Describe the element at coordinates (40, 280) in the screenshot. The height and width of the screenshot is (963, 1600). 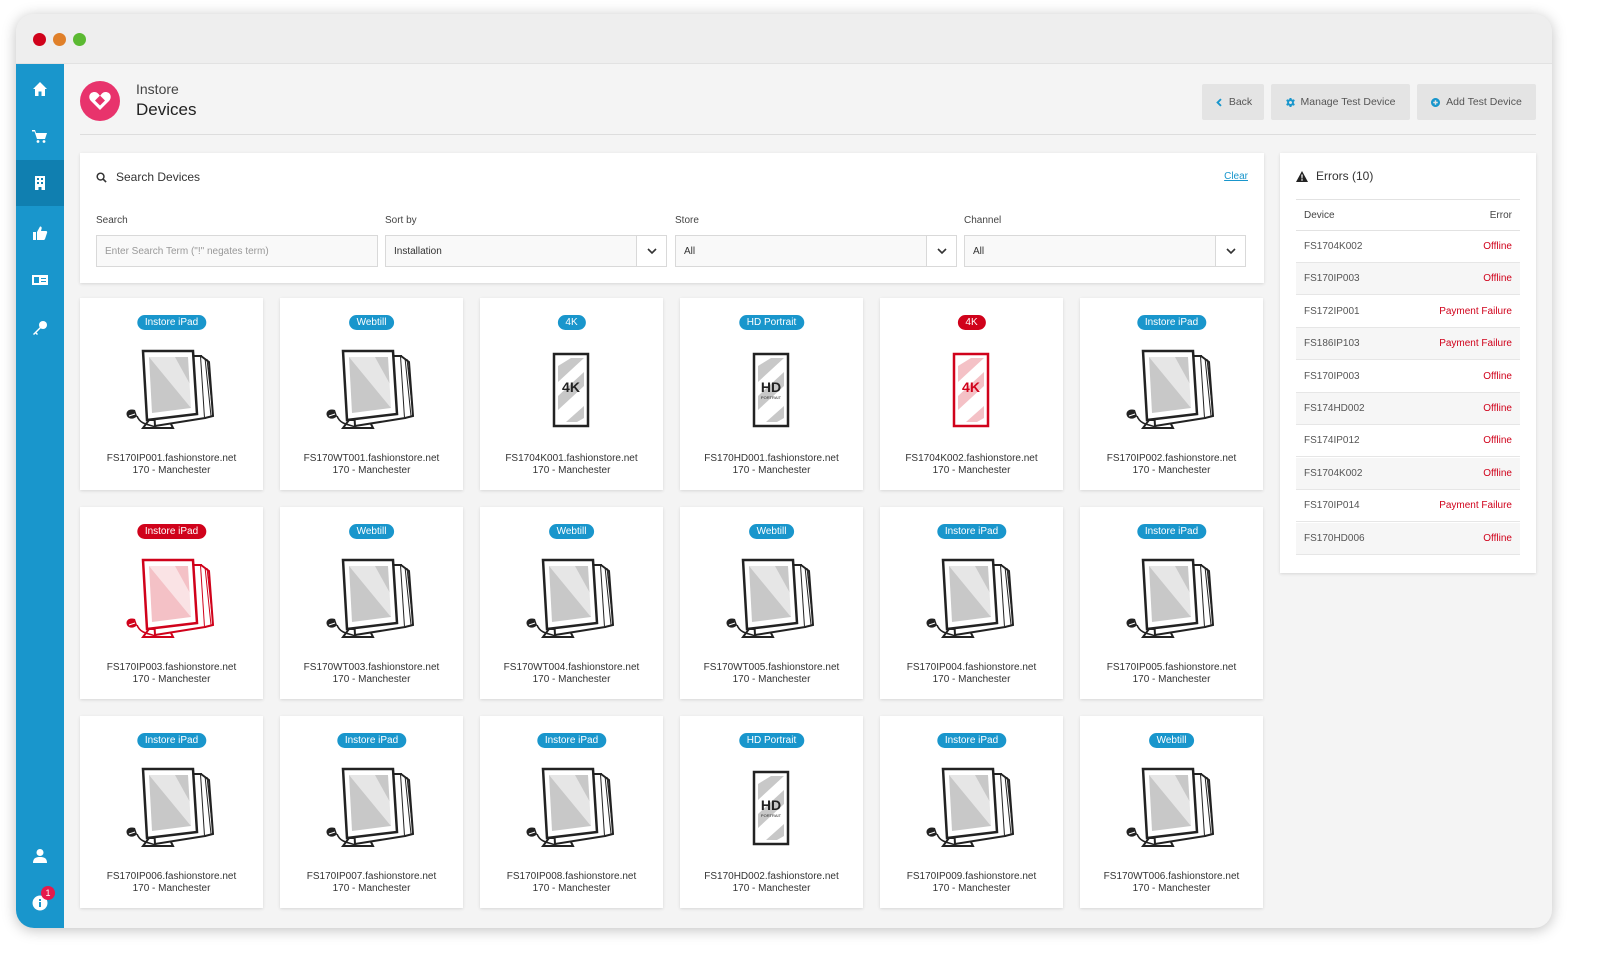
I see `nav-customers` at that location.